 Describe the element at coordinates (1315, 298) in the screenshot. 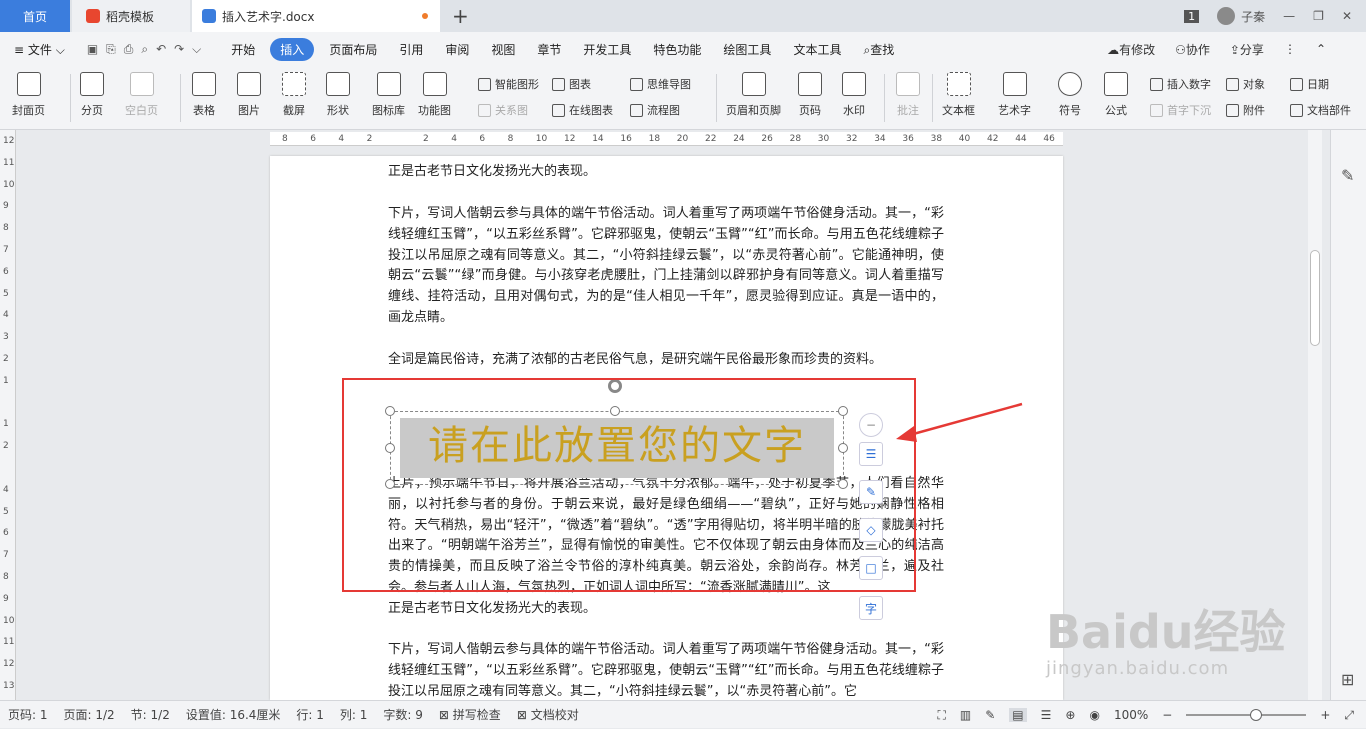

I see `scrollbar-thumb` at that location.